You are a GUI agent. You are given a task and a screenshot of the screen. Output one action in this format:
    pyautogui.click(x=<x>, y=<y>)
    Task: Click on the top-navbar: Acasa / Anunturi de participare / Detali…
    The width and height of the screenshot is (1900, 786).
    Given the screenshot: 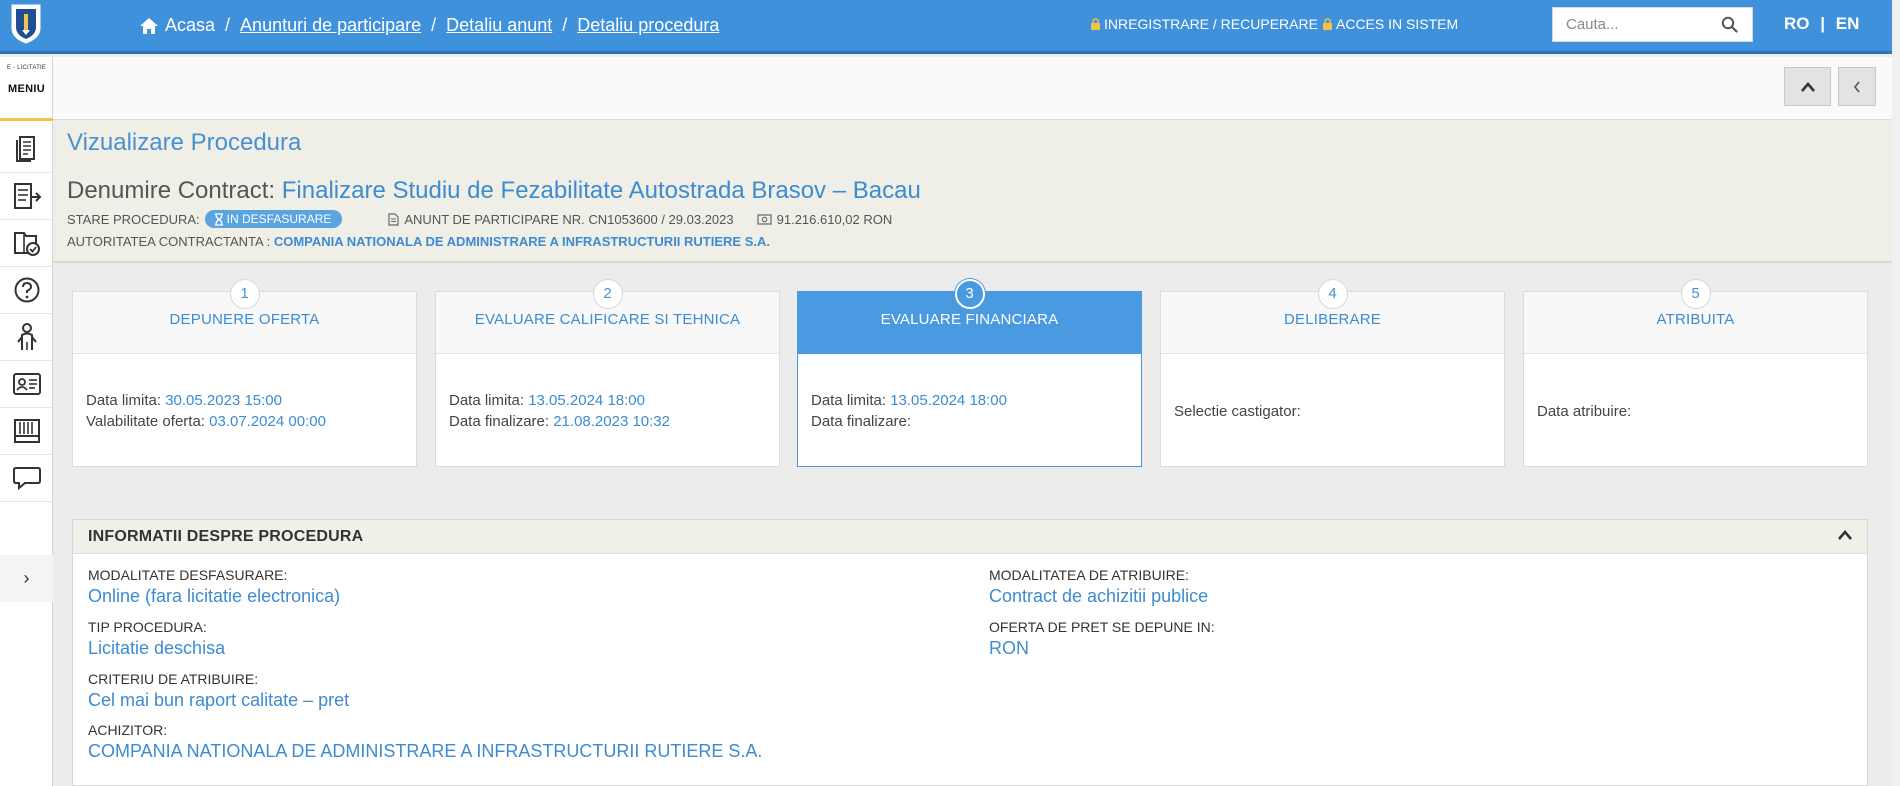 What is the action you would take?
    pyautogui.click(x=950, y=27)
    